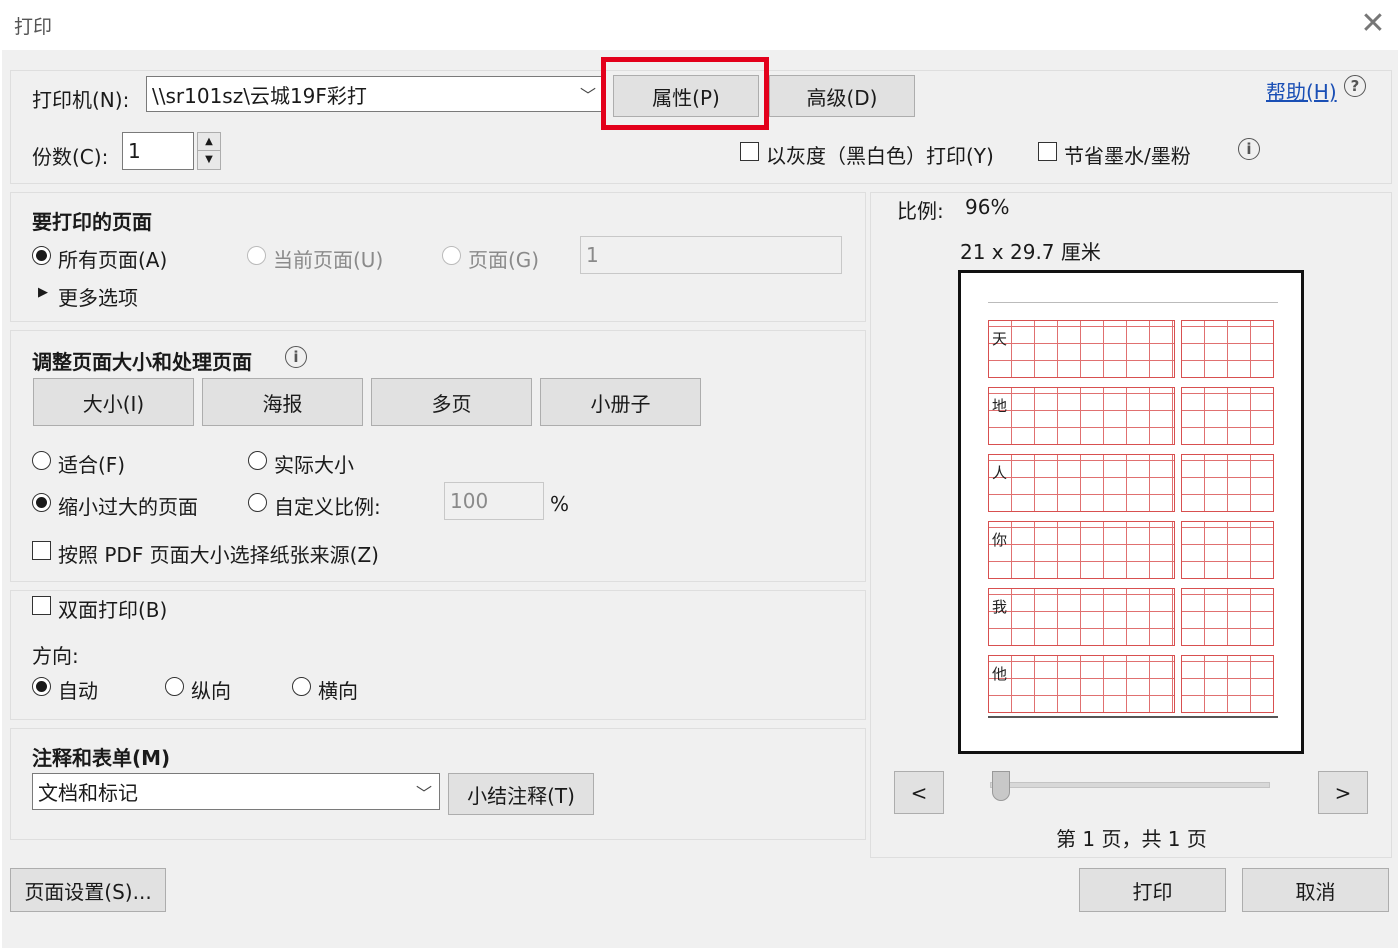 Image resolution: width=1400 pixels, height=950 pixels. What do you see at coordinates (423, 793) in the screenshot?
I see `comments-chevron-down-icon: ﹀` at bounding box center [423, 793].